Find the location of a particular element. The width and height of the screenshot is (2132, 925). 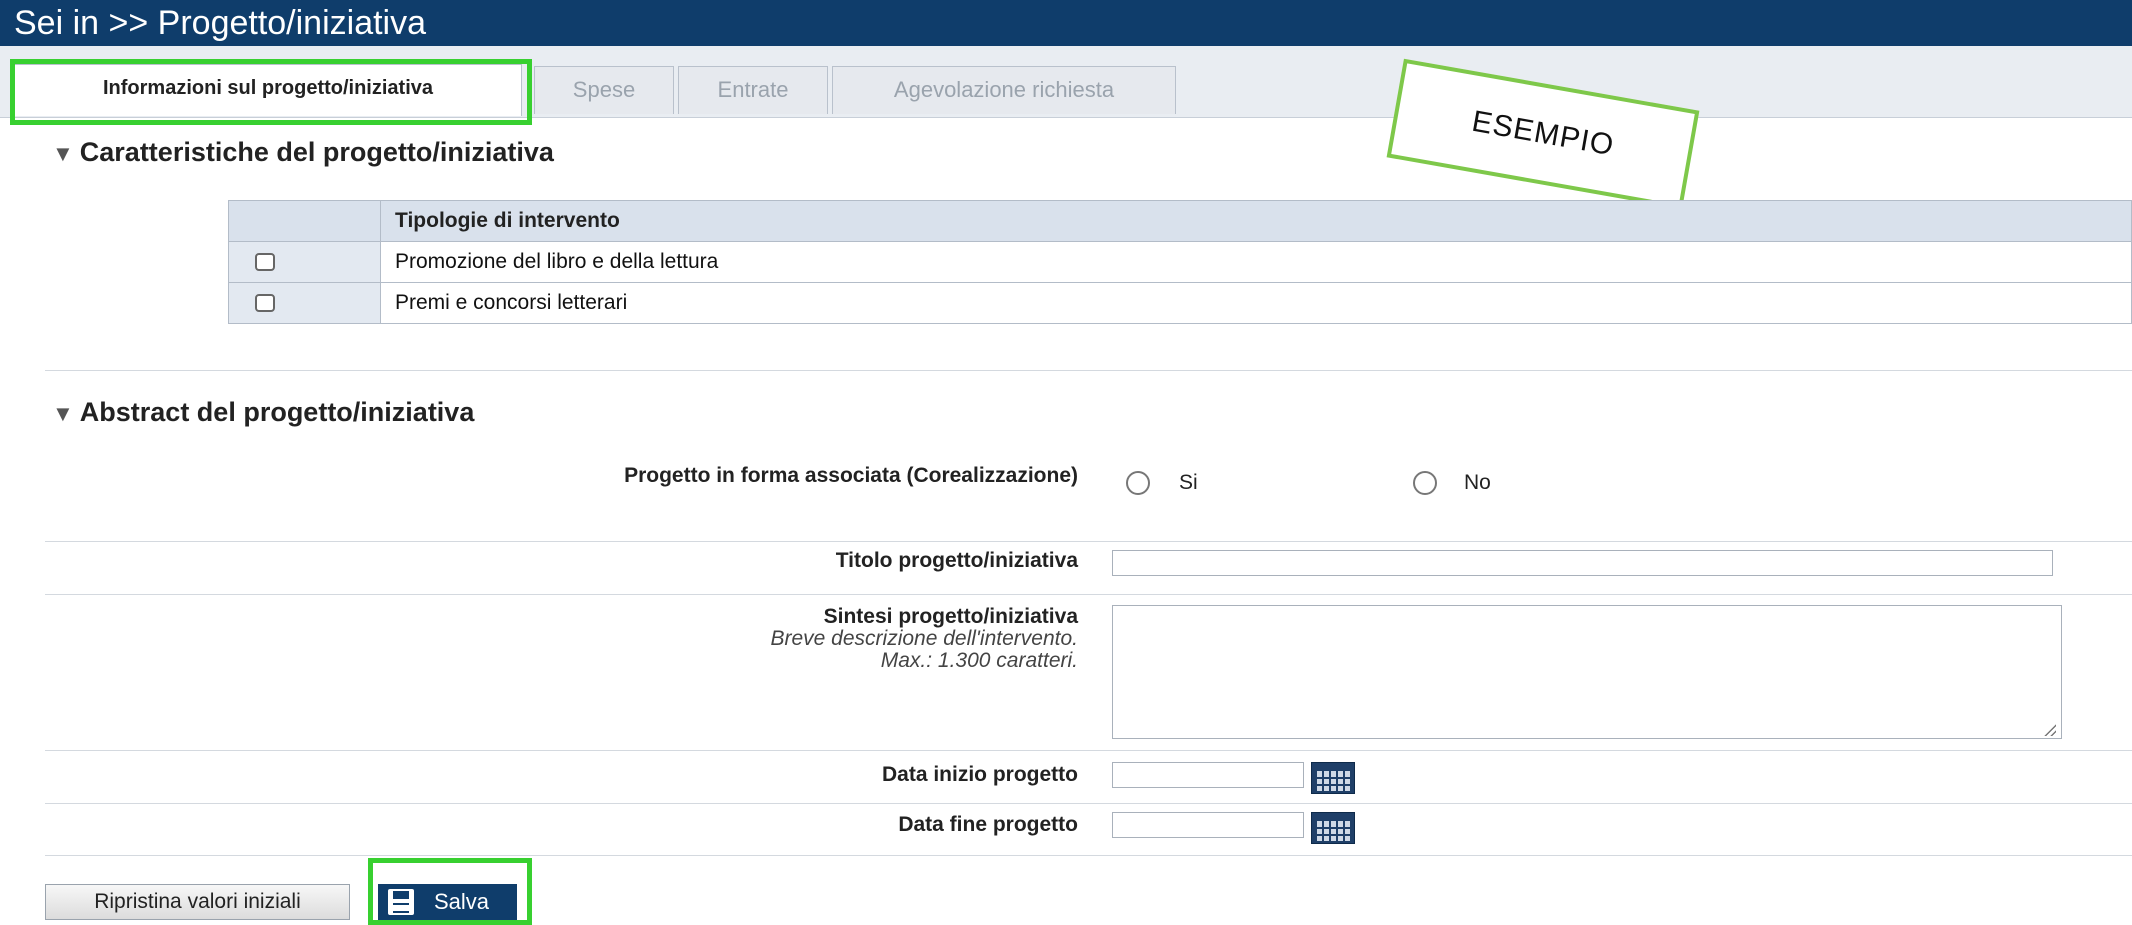

breadcrumb: Sei in >> Progetto/iniziativa is located at coordinates (1066, 23).